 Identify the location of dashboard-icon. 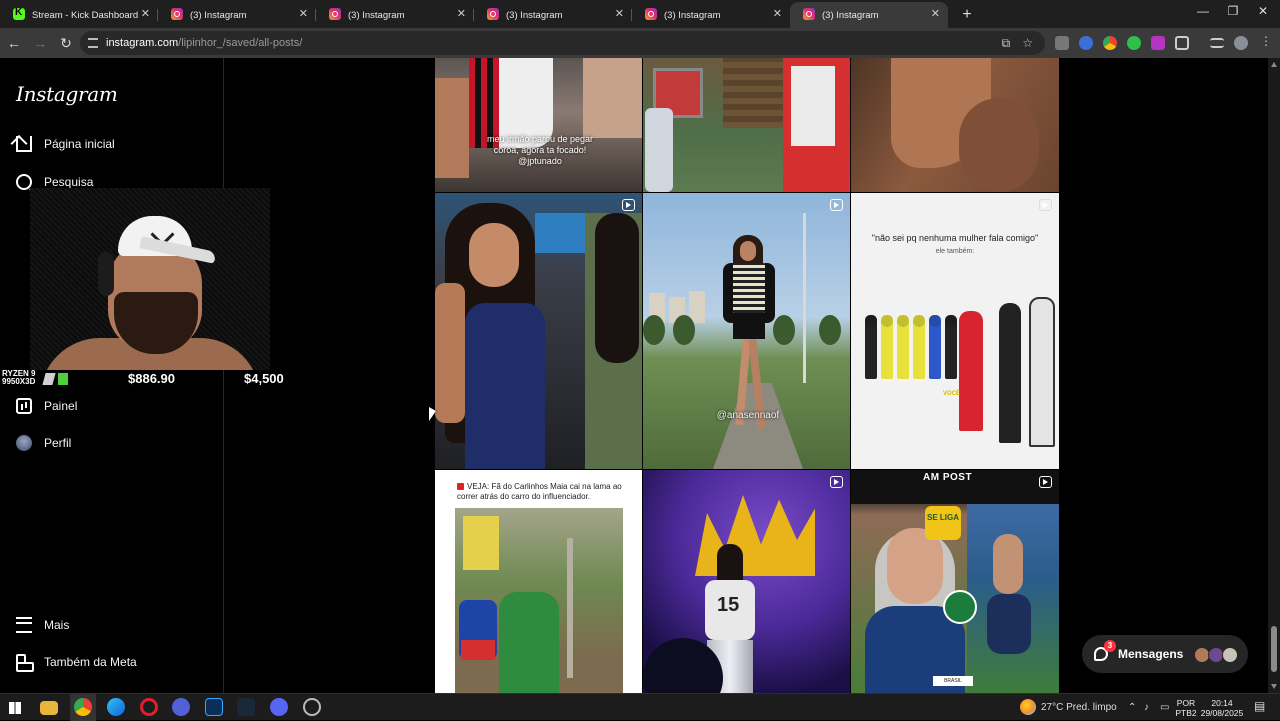
(24, 406).